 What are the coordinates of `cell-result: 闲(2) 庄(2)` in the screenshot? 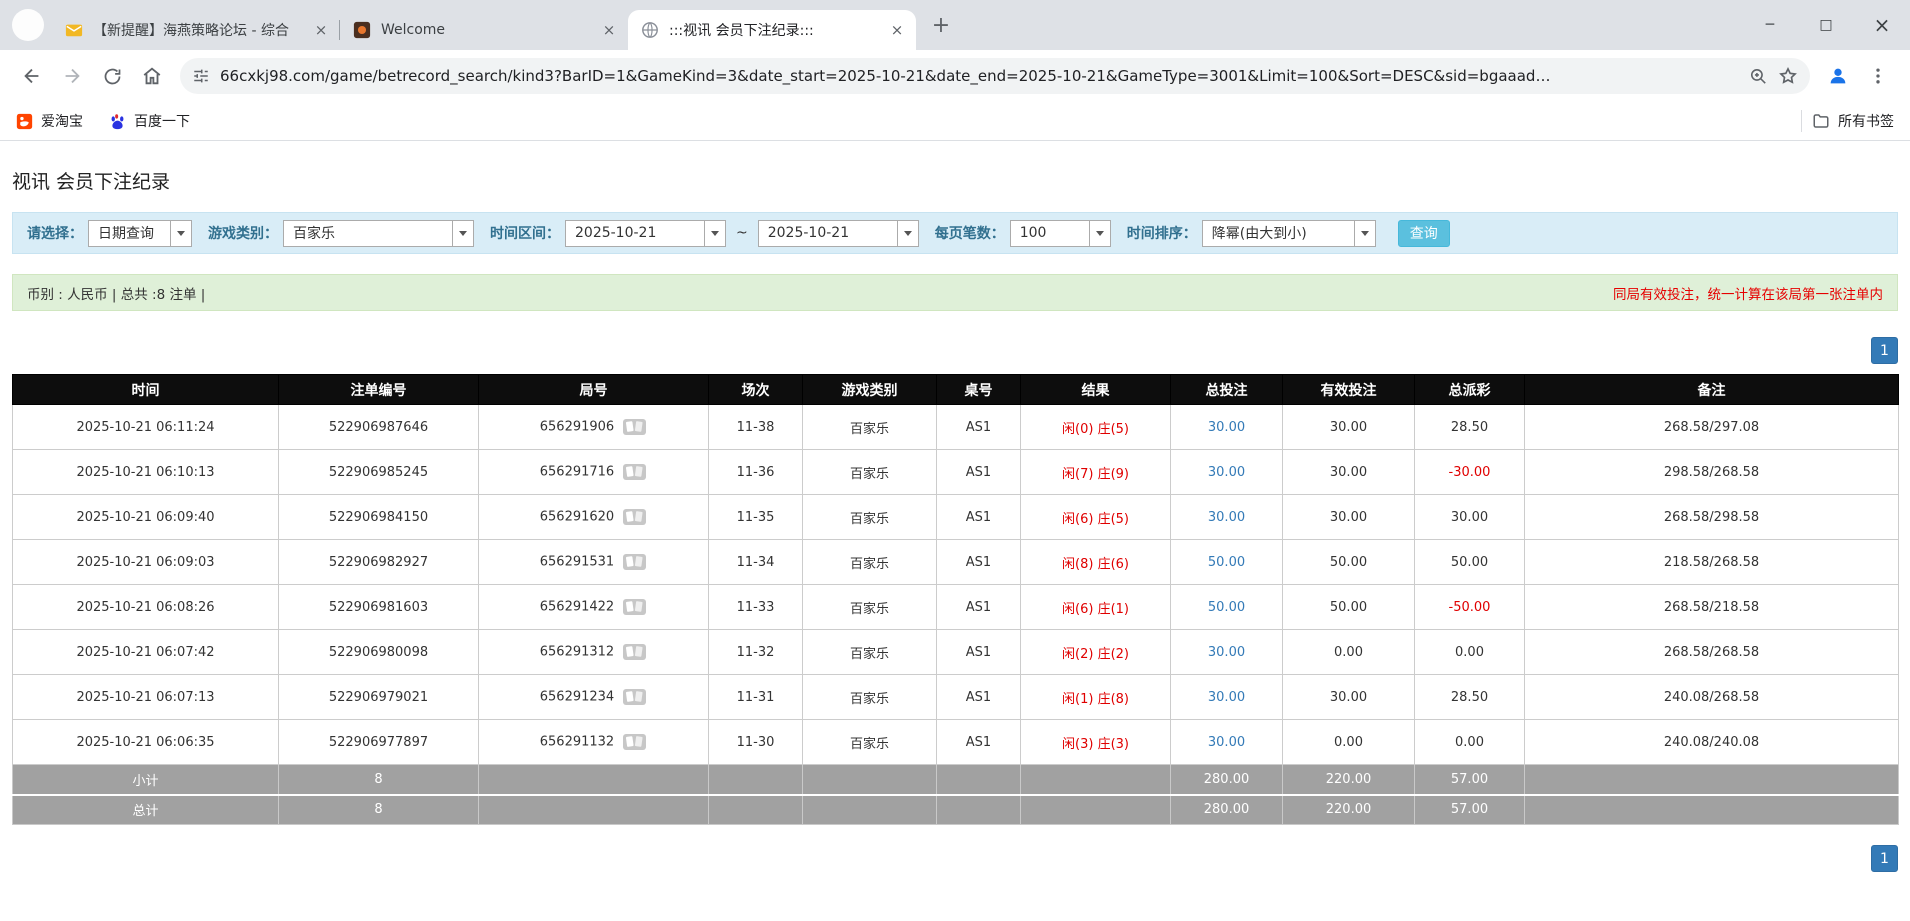 It's located at (1095, 652).